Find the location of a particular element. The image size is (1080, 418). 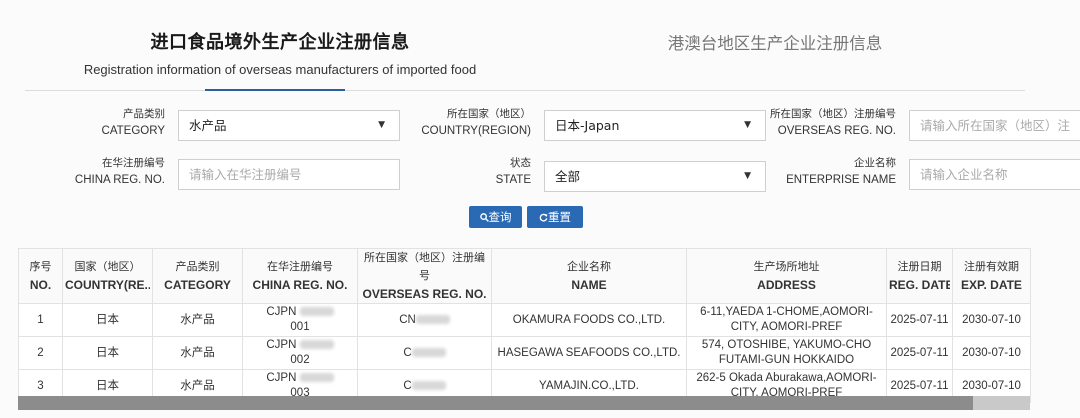

country-label-en: COUNTRY(REGION) is located at coordinates (476, 131).